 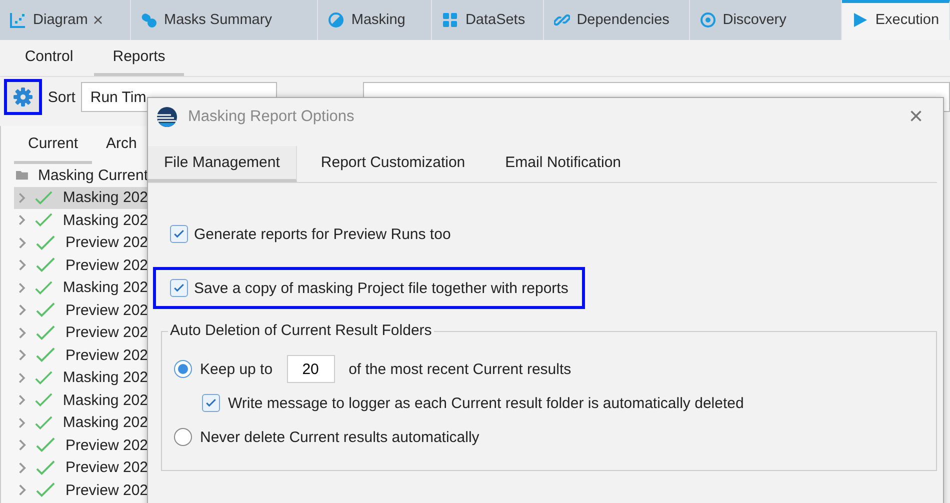 I want to click on field-label: of the most recent Current results, so click(x=460, y=369).